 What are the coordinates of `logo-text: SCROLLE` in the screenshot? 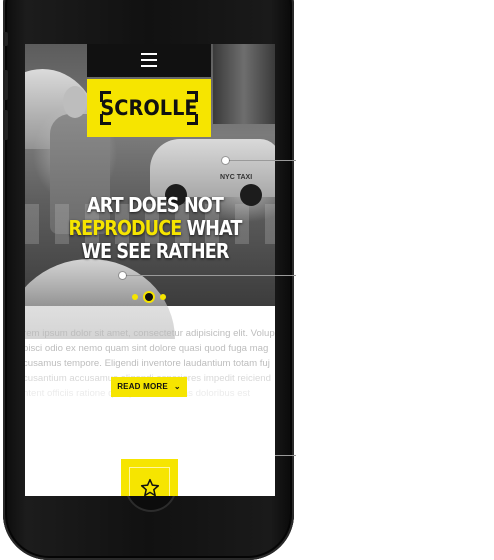 It's located at (149, 108).